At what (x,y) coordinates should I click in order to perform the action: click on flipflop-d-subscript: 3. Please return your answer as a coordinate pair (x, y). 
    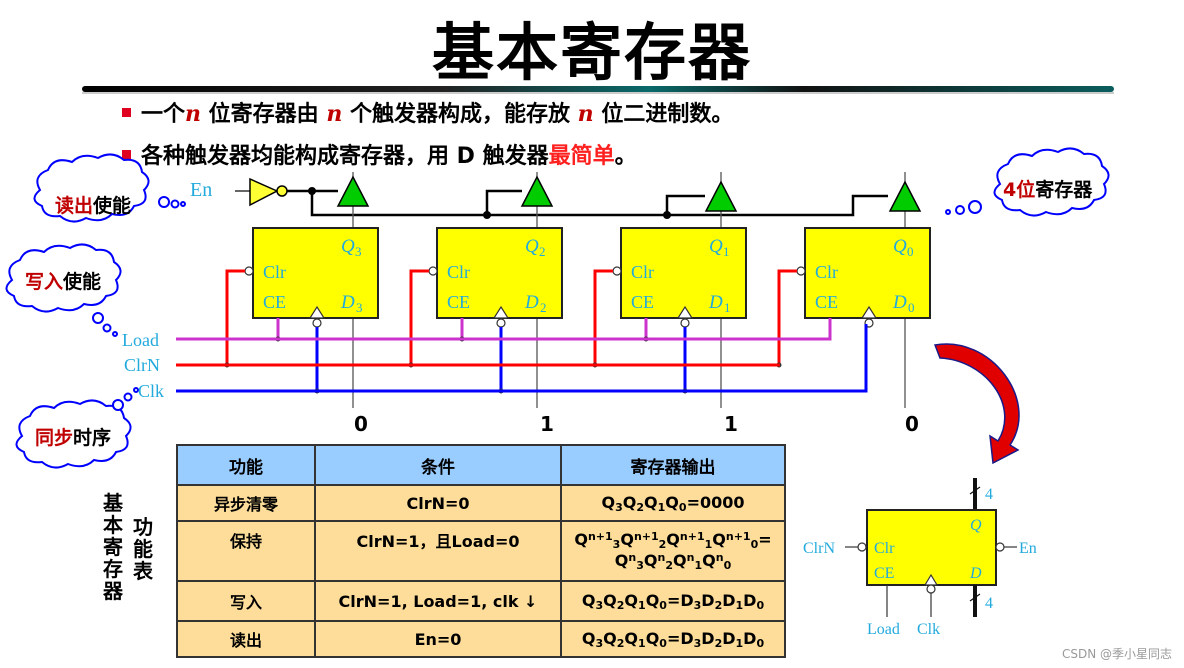
    Looking at the image, I should click on (359, 307).